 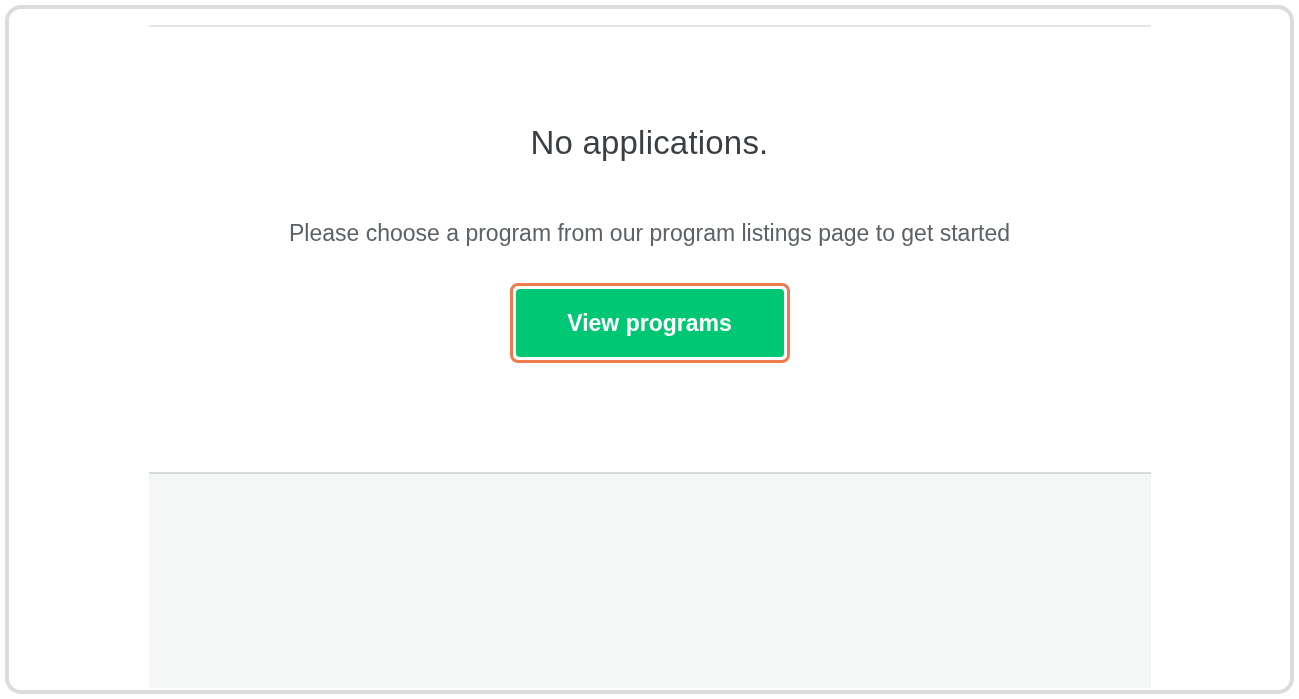 What do you see at coordinates (649, 143) in the screenshot?
I see `empty-state-title: No applications.` at bounding box center [649, 143].